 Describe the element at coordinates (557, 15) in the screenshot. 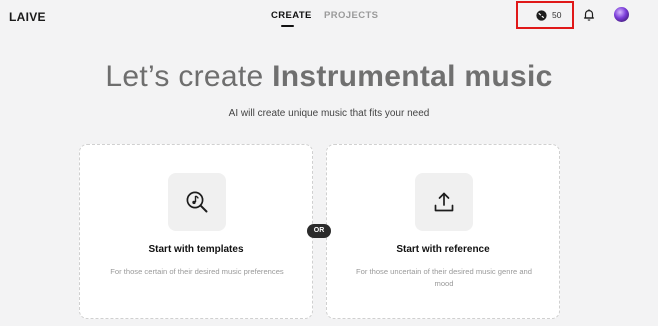

I see `credits-count: 50` at that location.